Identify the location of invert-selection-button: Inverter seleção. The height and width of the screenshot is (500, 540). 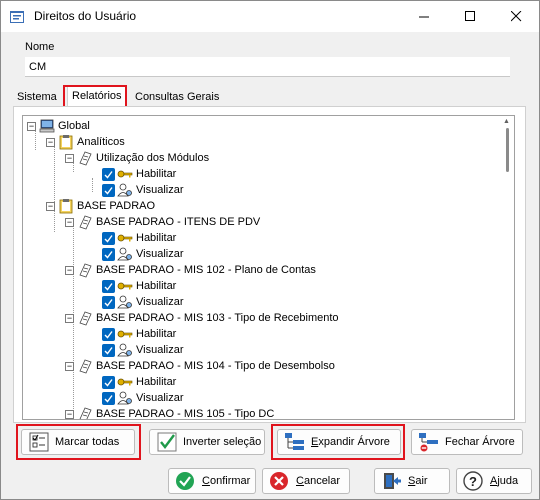
(207, 442).